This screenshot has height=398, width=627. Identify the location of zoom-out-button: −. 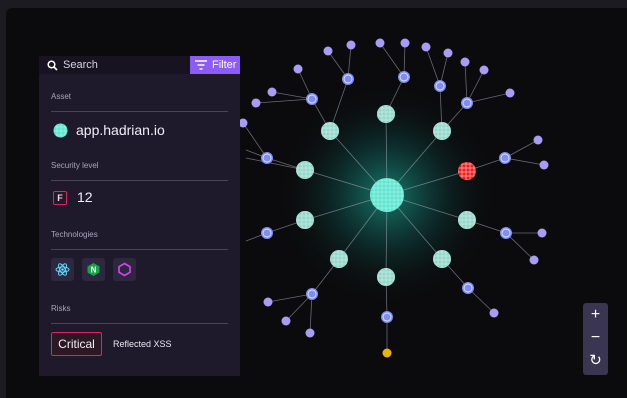
(595, 338).